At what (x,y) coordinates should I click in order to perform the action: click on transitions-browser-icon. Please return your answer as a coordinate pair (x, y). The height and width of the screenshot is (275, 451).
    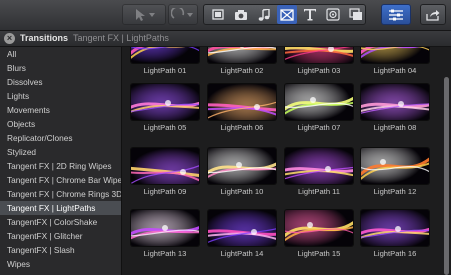
    Looking at the image, I should click on (287, 14).